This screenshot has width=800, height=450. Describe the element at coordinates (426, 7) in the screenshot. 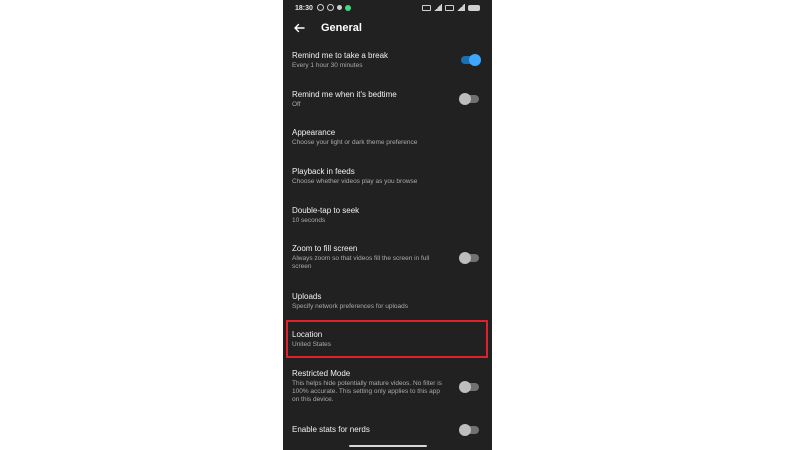

I see `network-speed-icon` at that location.